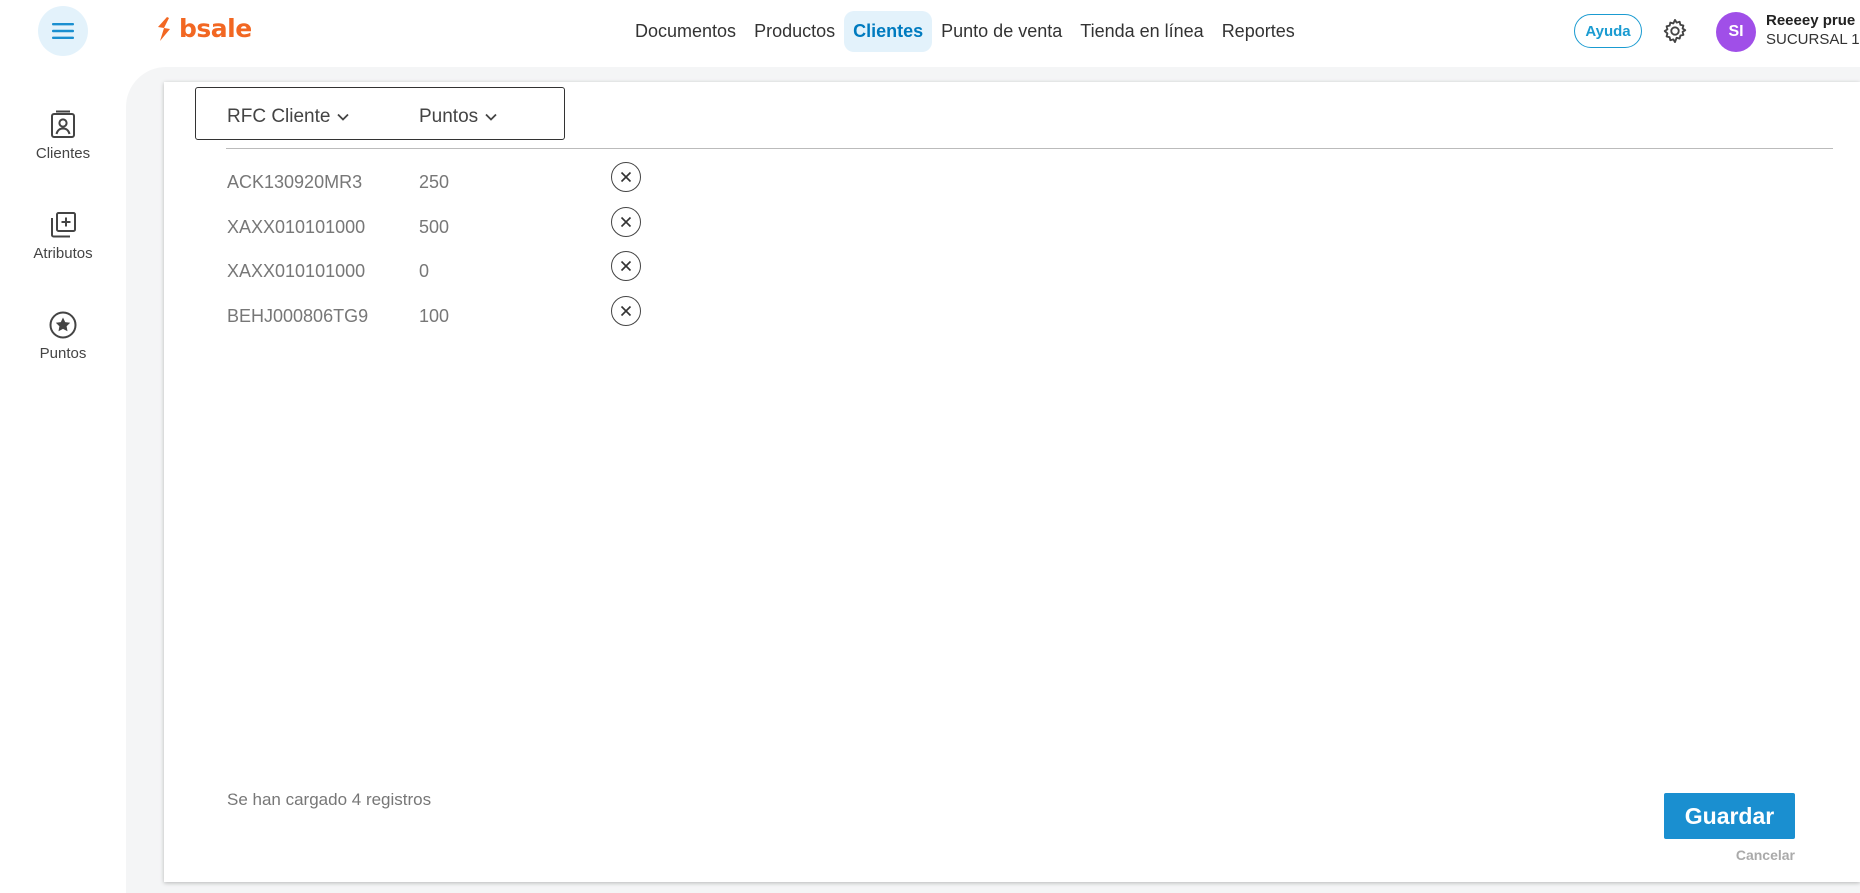 This screenshot has width=1860, height=893. I want to click on sidebar-item-puntos: Puntos, so click(63, 336).